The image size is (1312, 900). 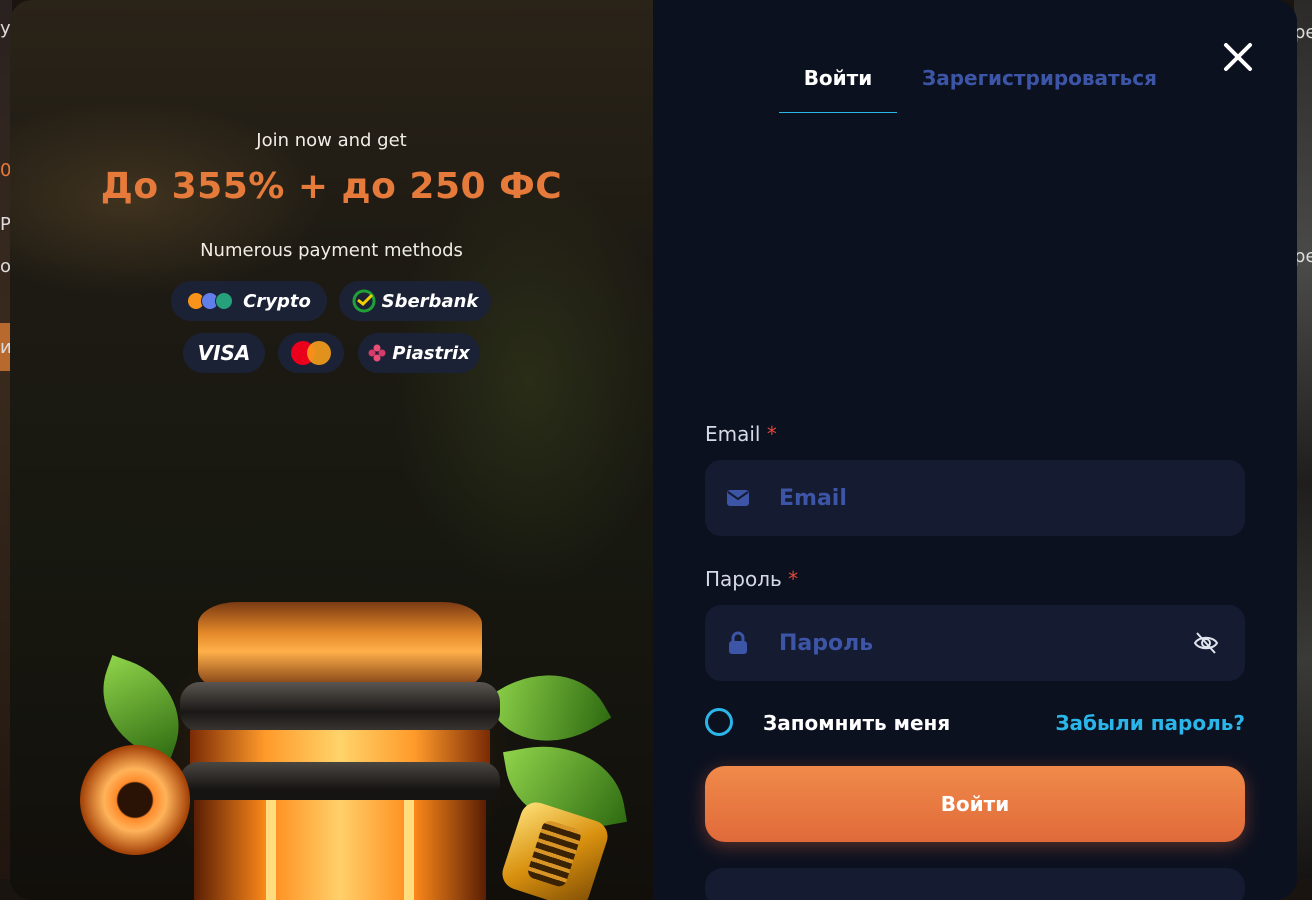 What do you see at coordinates (743, 579) in the screenshot?
I see `password-label-text: Пароль` at bounding box center [743, 579].